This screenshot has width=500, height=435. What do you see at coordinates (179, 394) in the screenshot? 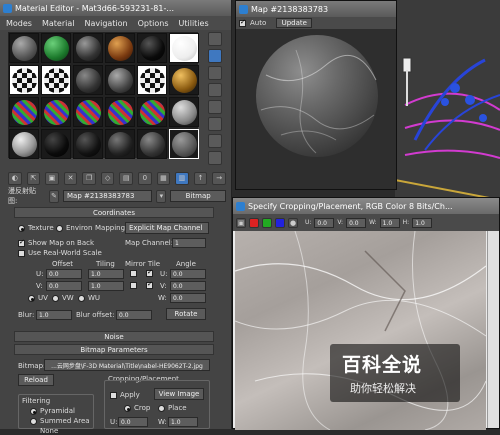
I see `view-image-button: View Image` at bounding box center [179, 394].